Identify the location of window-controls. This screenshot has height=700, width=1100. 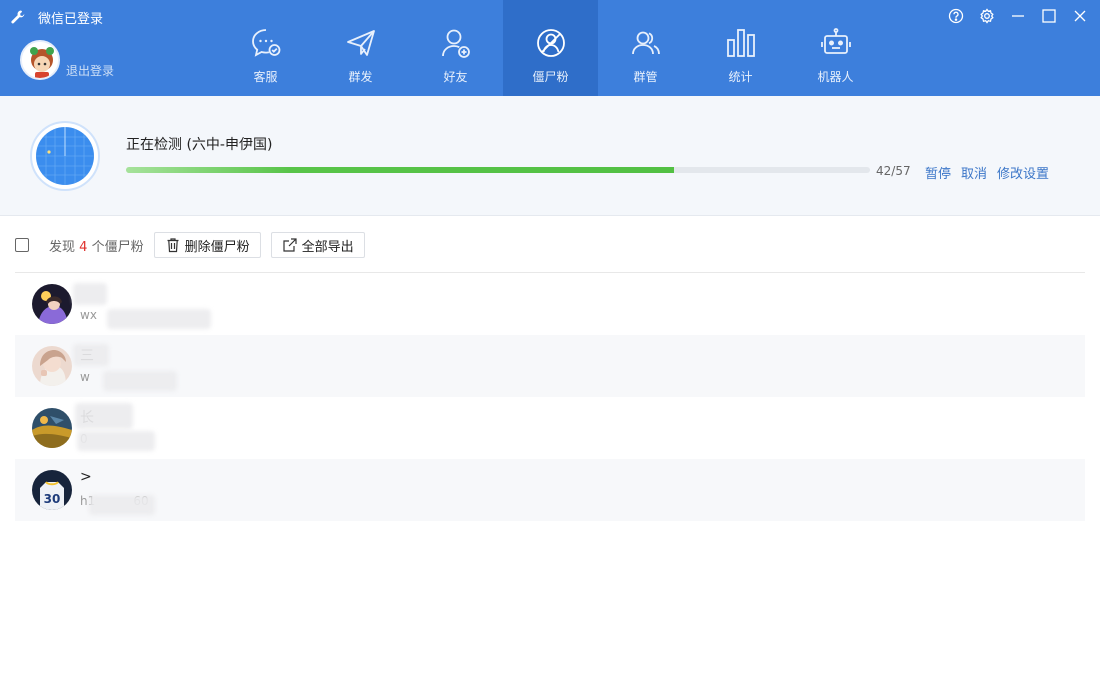
(1012, 16).